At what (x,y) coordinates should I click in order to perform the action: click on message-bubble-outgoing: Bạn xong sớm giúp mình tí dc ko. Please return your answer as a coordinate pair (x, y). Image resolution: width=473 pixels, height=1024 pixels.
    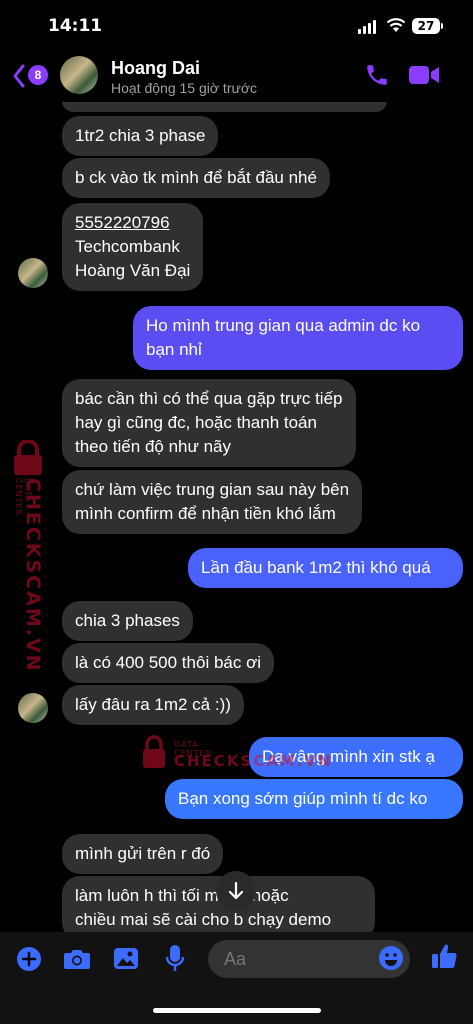
    Looking at the image, I should click on (314, 799).